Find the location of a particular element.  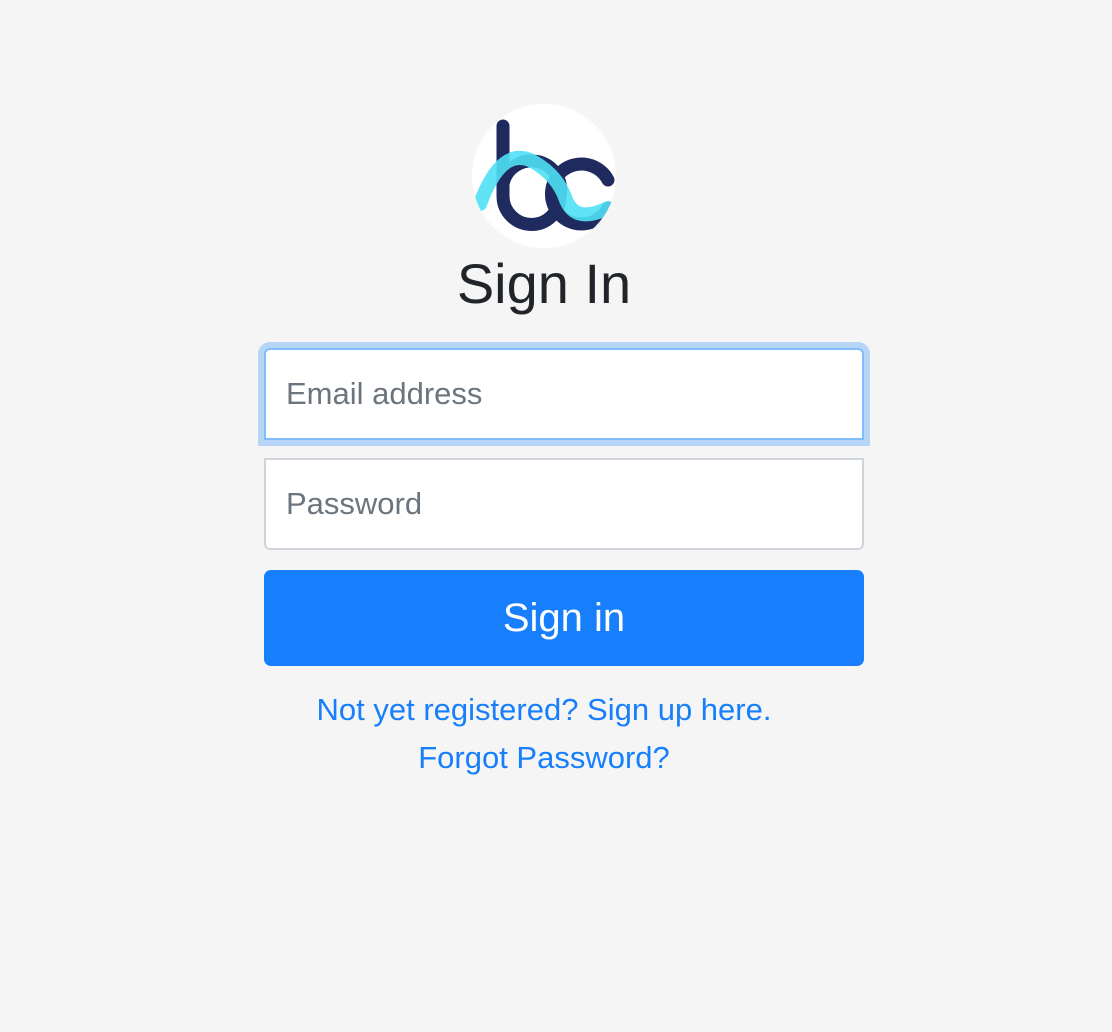

password-field is located at coordinates (564, 504).